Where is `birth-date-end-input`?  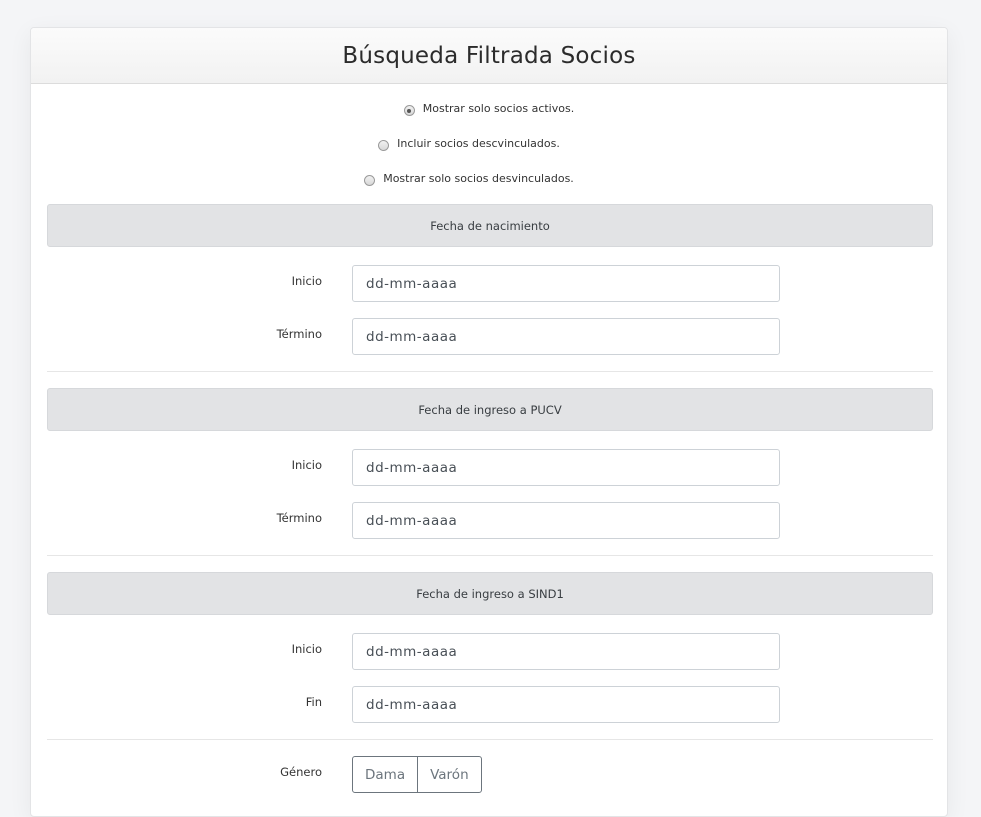 birth-date-end-input is located at coordinates (566, 336).